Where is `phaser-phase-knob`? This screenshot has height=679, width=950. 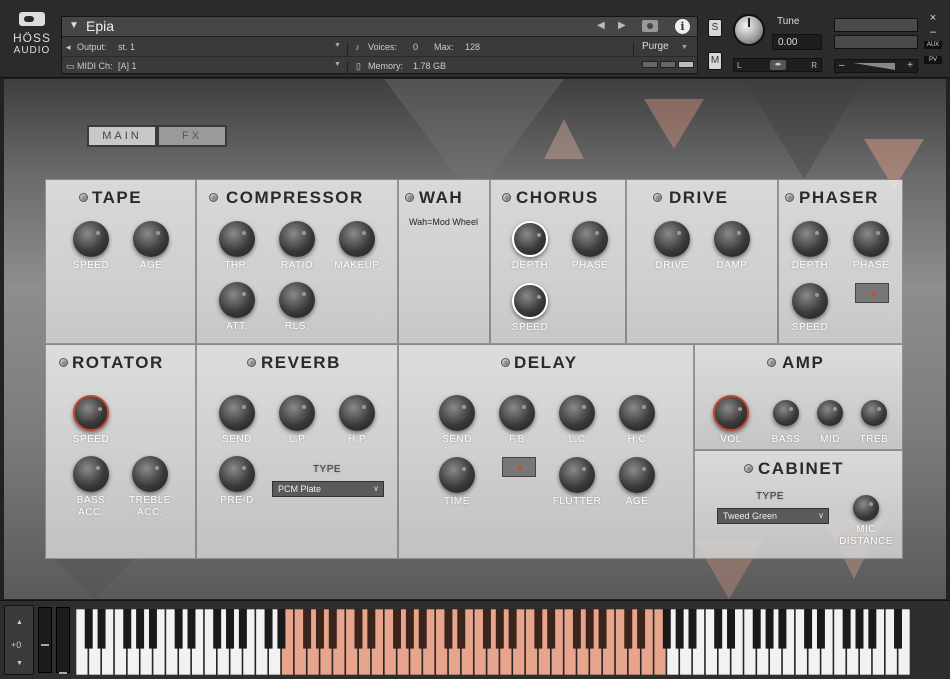
phaser-phase-knob is located at coordinates (871, 239).